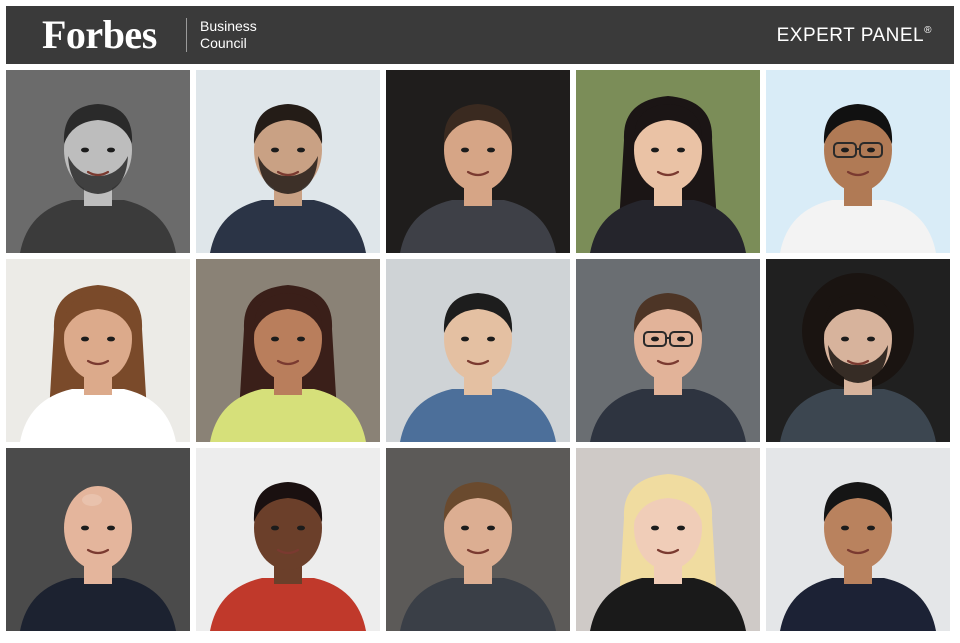 The height and width of the screenshot is (643, 960). Describe the element at coordinates (92, 500) in the screenshot. I see `portrait-head-shine` at that location.